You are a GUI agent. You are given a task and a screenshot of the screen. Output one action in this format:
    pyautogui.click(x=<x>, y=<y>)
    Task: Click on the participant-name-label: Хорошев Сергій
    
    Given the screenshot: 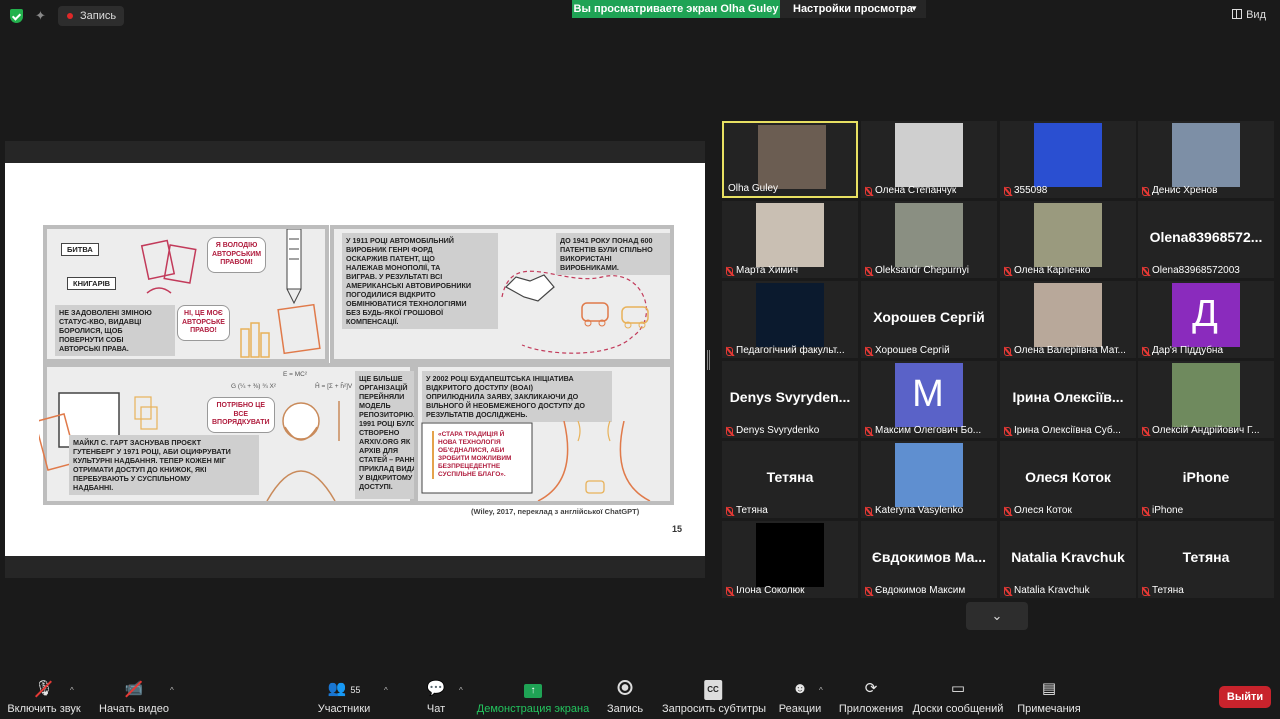 What is the action you would take?
    pyautogui.click(x=930, y=350)
    